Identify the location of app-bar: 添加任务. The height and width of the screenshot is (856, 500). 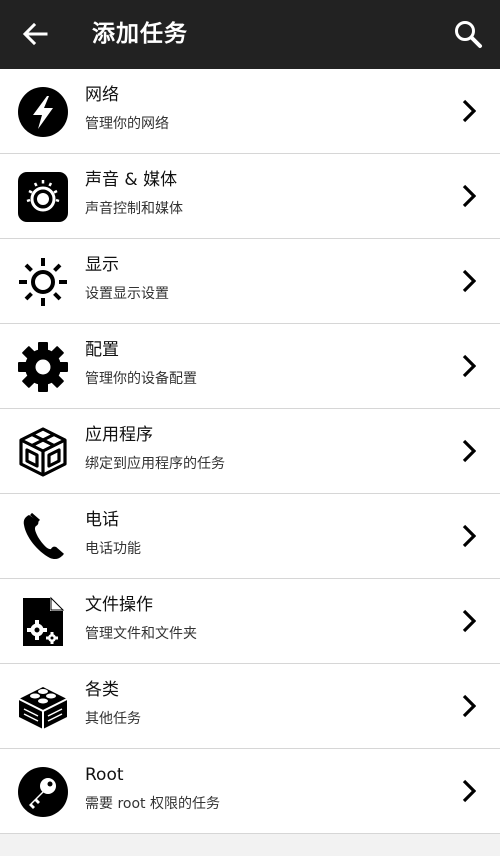
(250, 34).